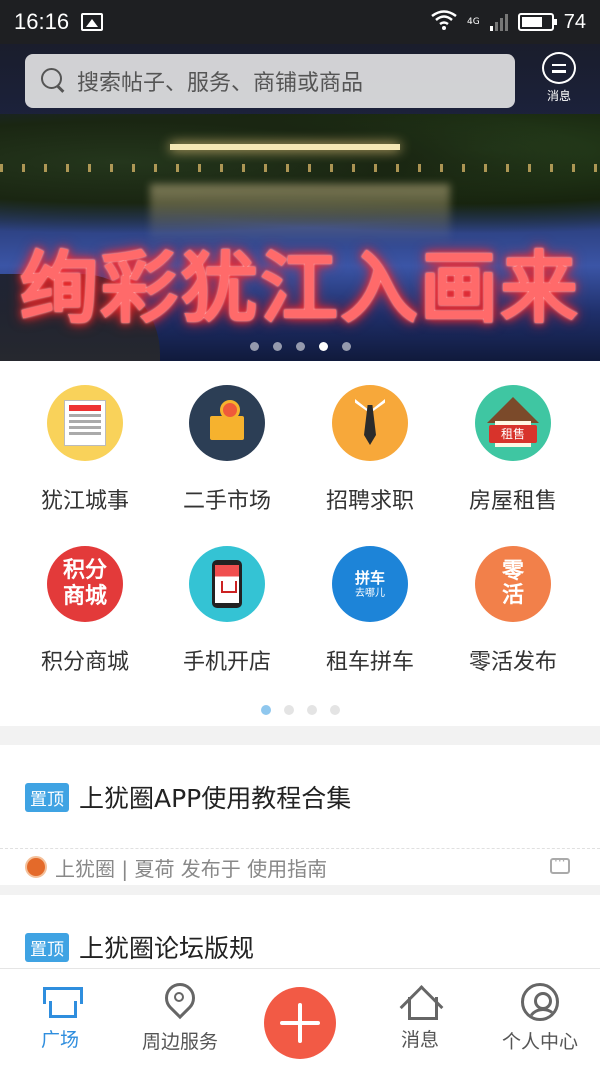 The height and width of the screenshot is (1067, 600). I want to click on newspaper-icon, so click(85, 423).